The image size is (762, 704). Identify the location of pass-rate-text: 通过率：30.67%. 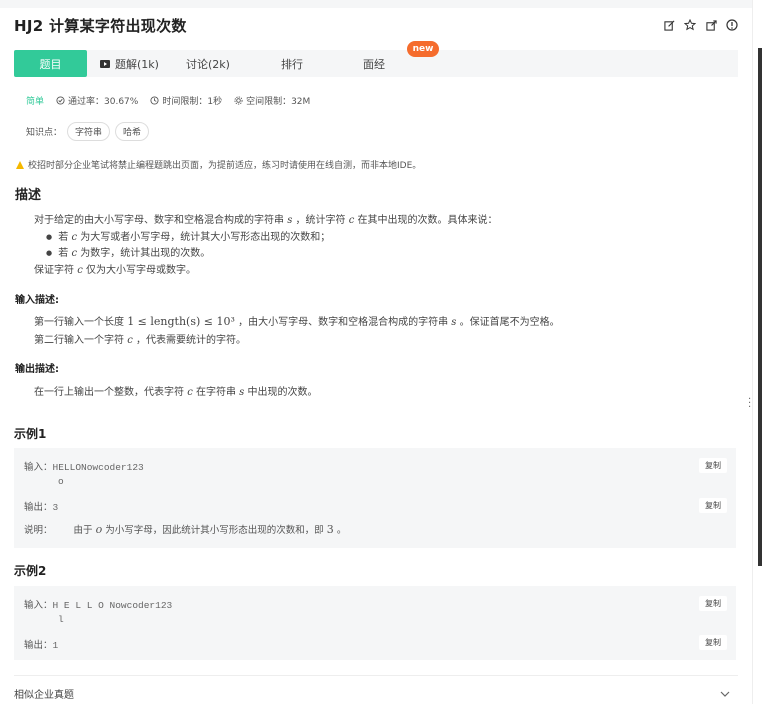
(103, 102).